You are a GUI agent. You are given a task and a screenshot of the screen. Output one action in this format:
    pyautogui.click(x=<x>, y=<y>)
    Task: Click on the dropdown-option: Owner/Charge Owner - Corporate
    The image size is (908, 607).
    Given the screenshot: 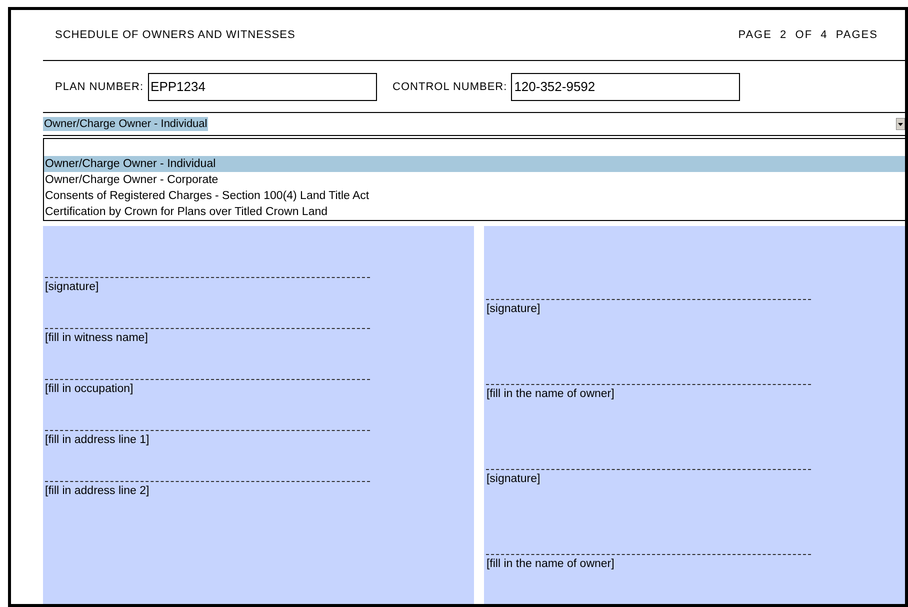 What is the action you would take?
    pyautogui.click(x=474, y=180)
    